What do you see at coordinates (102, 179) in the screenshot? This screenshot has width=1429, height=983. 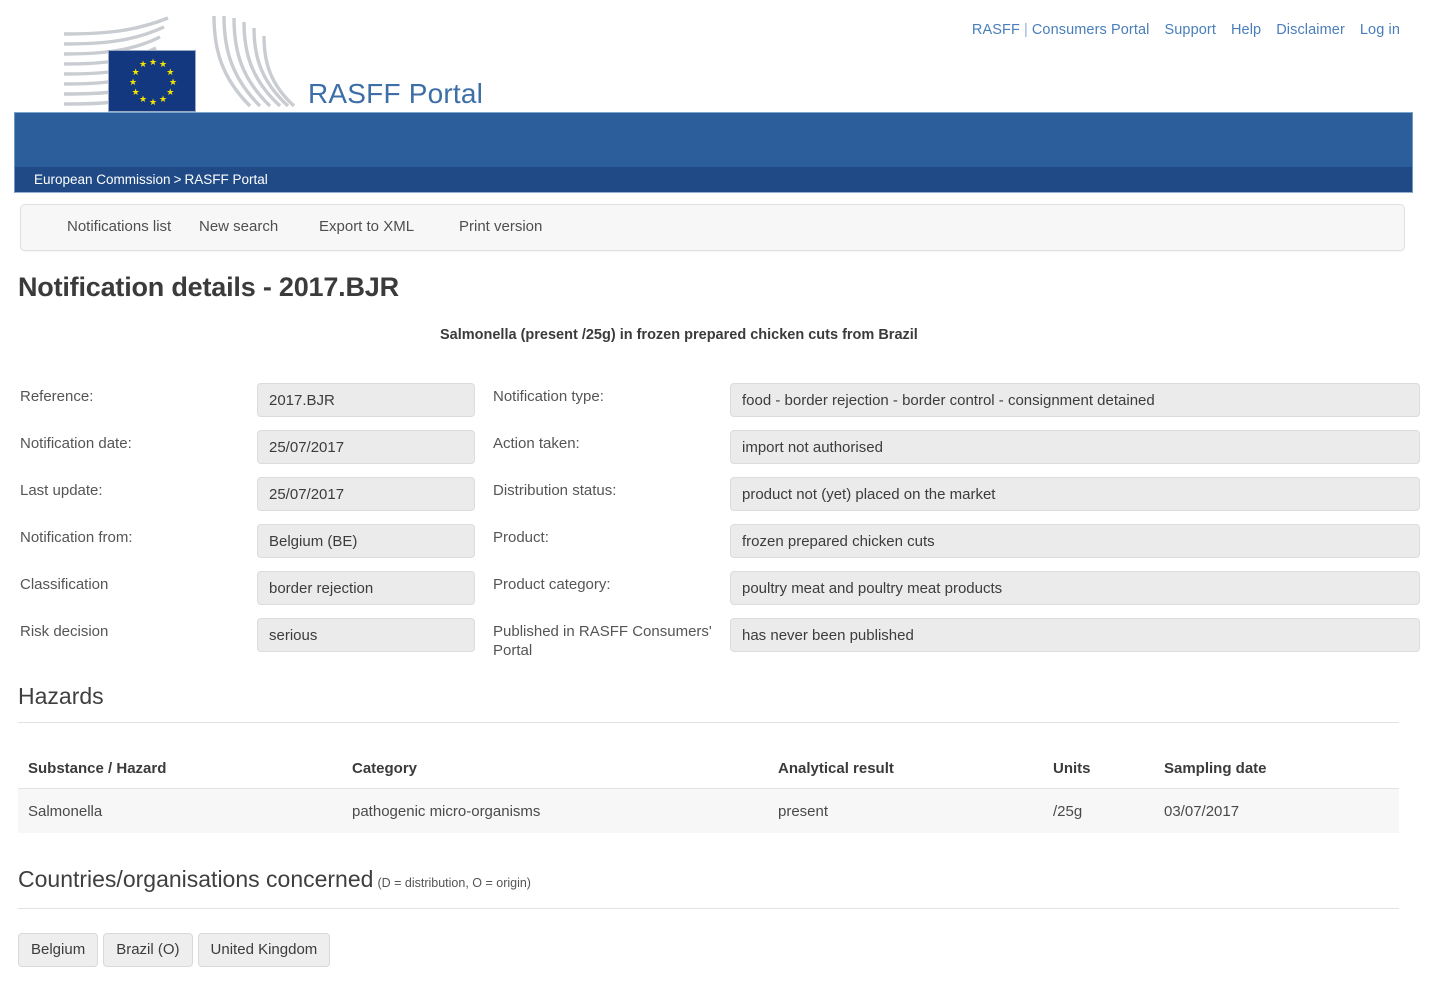 I see `breadcrumb-root: European Commission` at bounding box center [102, 179].